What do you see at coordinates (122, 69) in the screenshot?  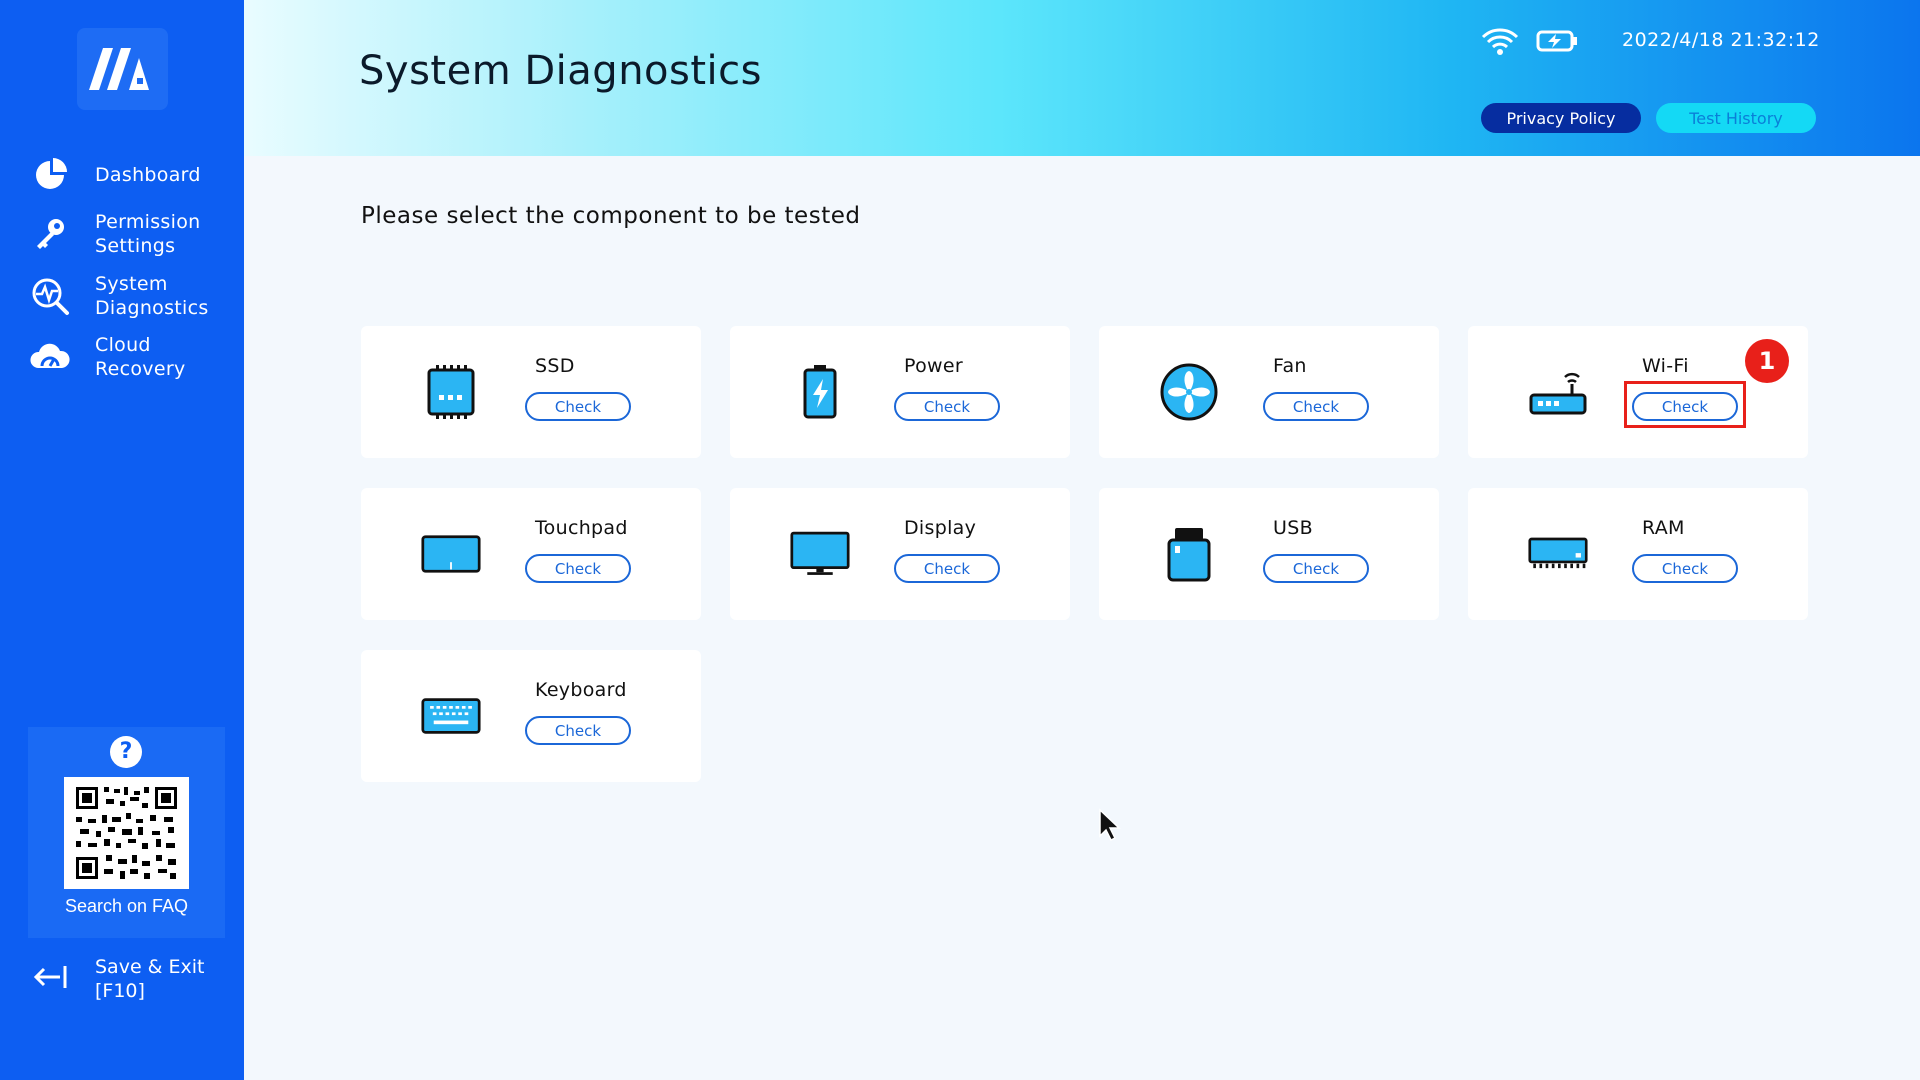 I see `brand-logo` at bounding box center [122, 69].